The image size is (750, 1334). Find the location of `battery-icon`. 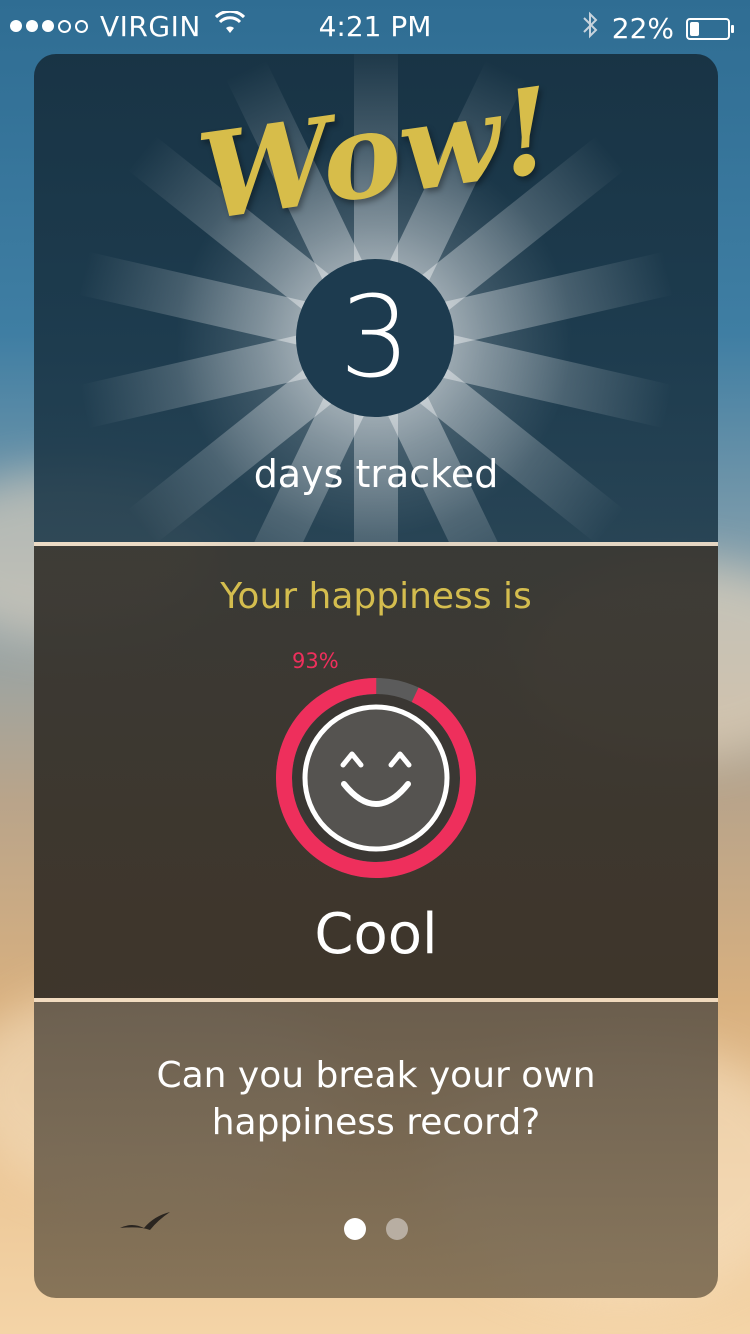

battery-icon is located at coordinates (710, 28).